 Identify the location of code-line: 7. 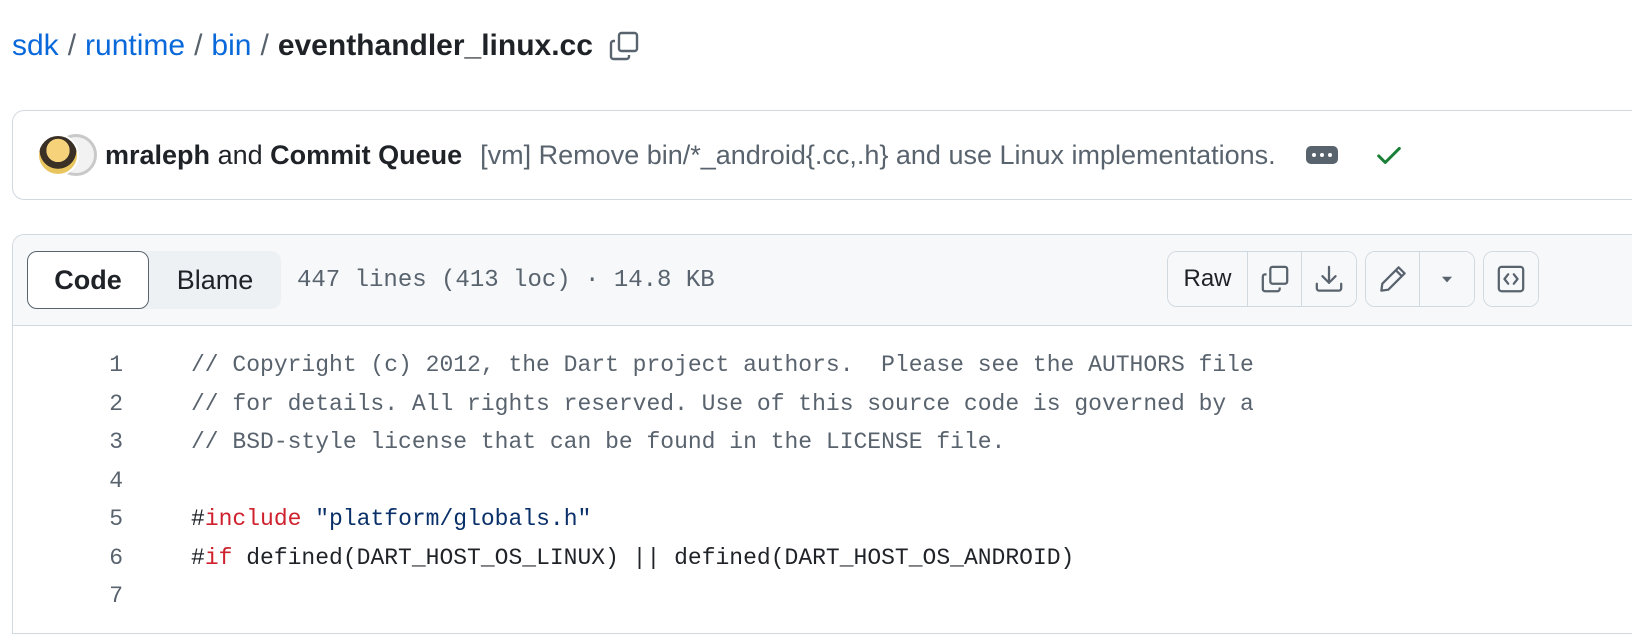
(822, 596).